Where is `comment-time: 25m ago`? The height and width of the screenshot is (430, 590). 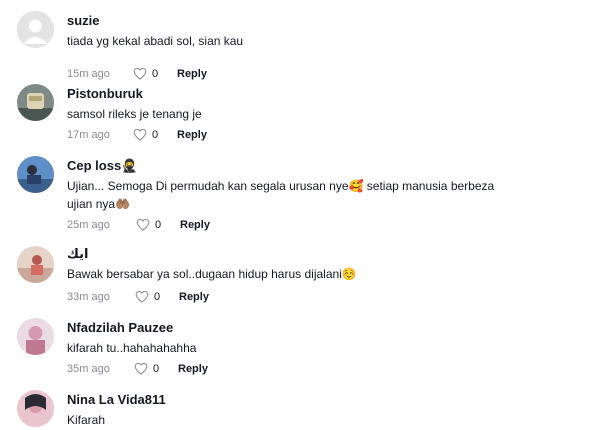
comment-time: 25m ago is located at coordinates (88, 225).